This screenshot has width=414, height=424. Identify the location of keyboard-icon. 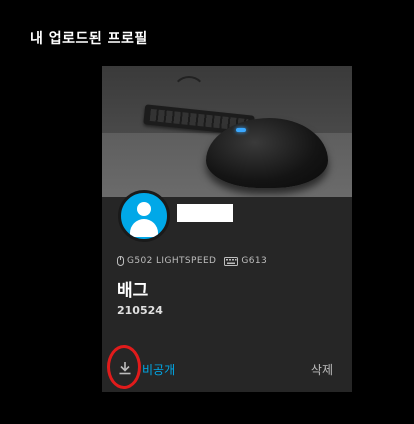
(231, 261).